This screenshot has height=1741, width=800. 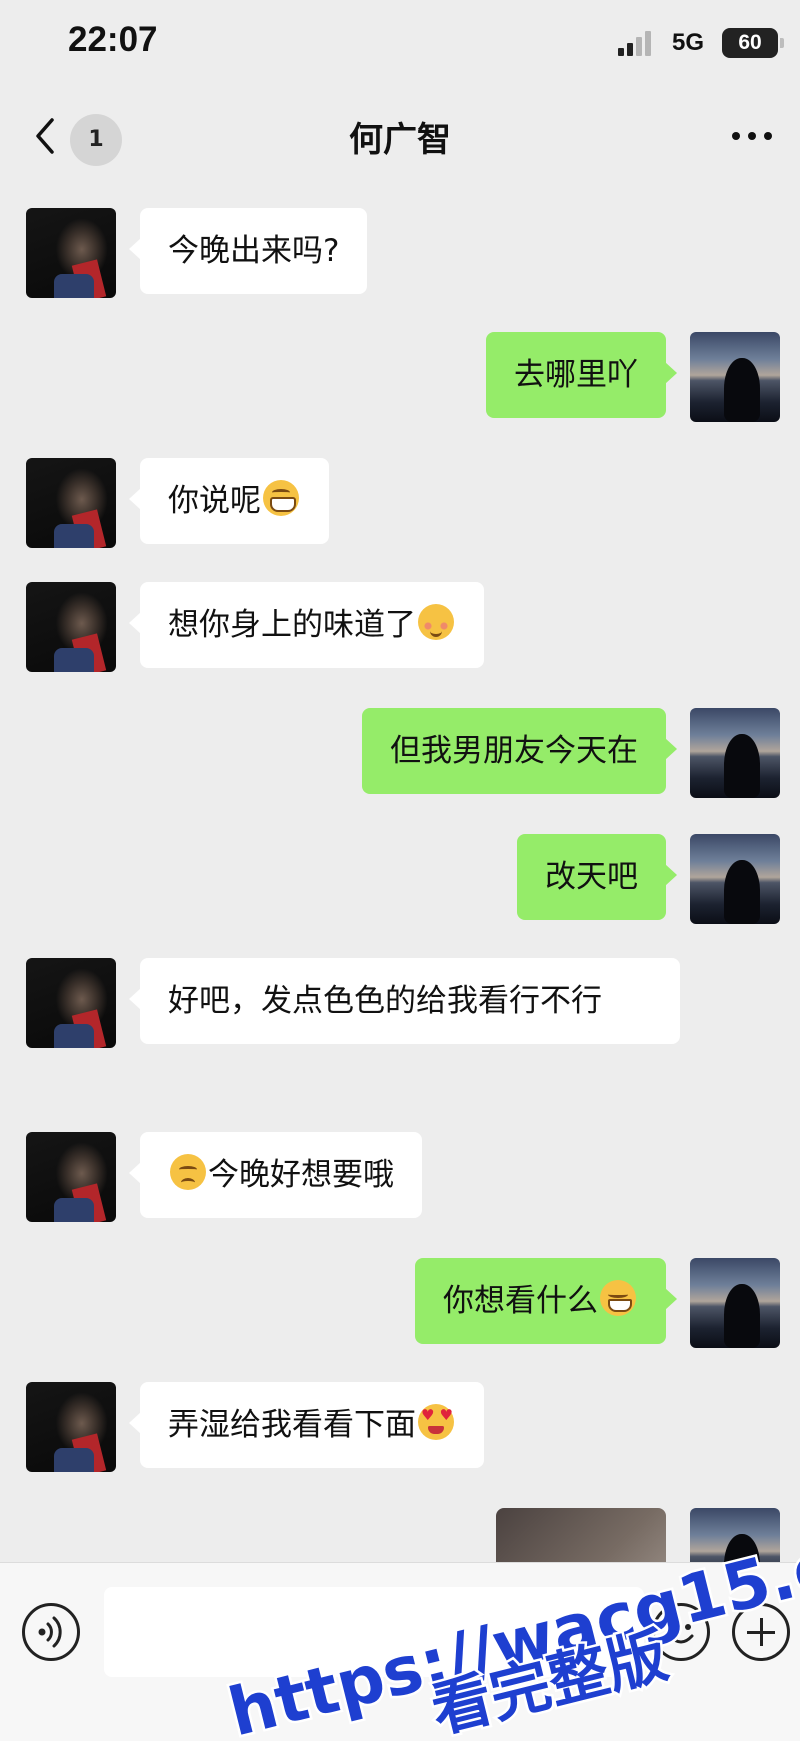 What do you see at coordinates (281, 498) in the screenshot?
I see `grin-emoji-icon` at bounding box center [281, 498].